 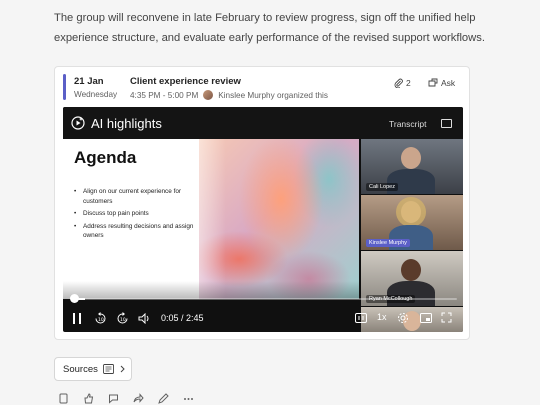 I want to click on participant-tile-active: Kinslee Murphy, so click(x=412, y=222).